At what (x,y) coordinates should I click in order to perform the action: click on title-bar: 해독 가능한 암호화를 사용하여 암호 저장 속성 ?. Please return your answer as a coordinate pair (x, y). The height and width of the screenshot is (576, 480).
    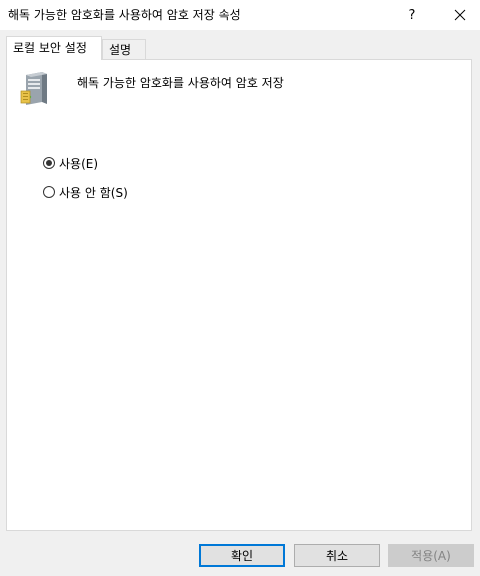
    Looking at the image, I should click on (240, 15).